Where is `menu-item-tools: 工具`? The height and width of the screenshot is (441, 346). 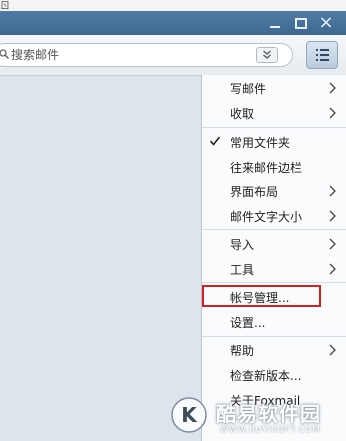
menu-item-tools: 工具 is located at coordinates (274, 269).